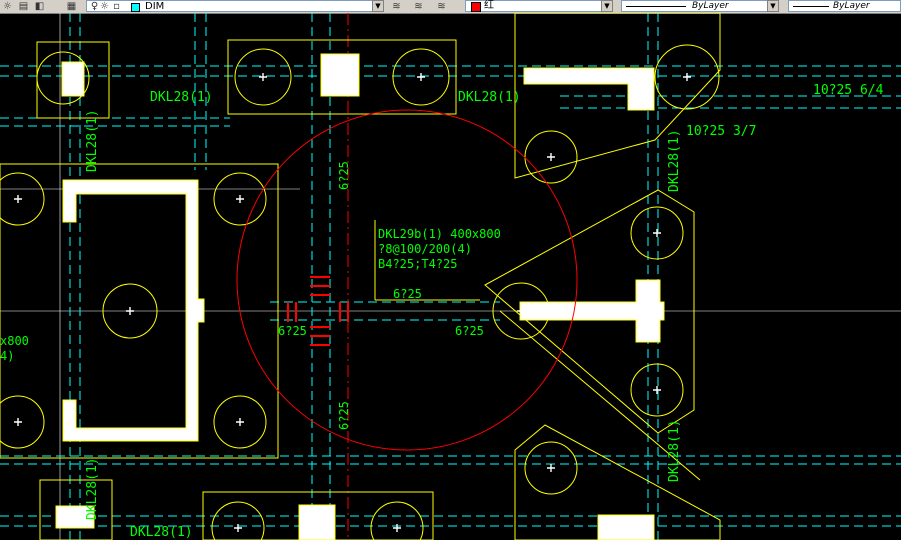  I want to click on color-dropdown-arrow: ▼, so click(607, 6).